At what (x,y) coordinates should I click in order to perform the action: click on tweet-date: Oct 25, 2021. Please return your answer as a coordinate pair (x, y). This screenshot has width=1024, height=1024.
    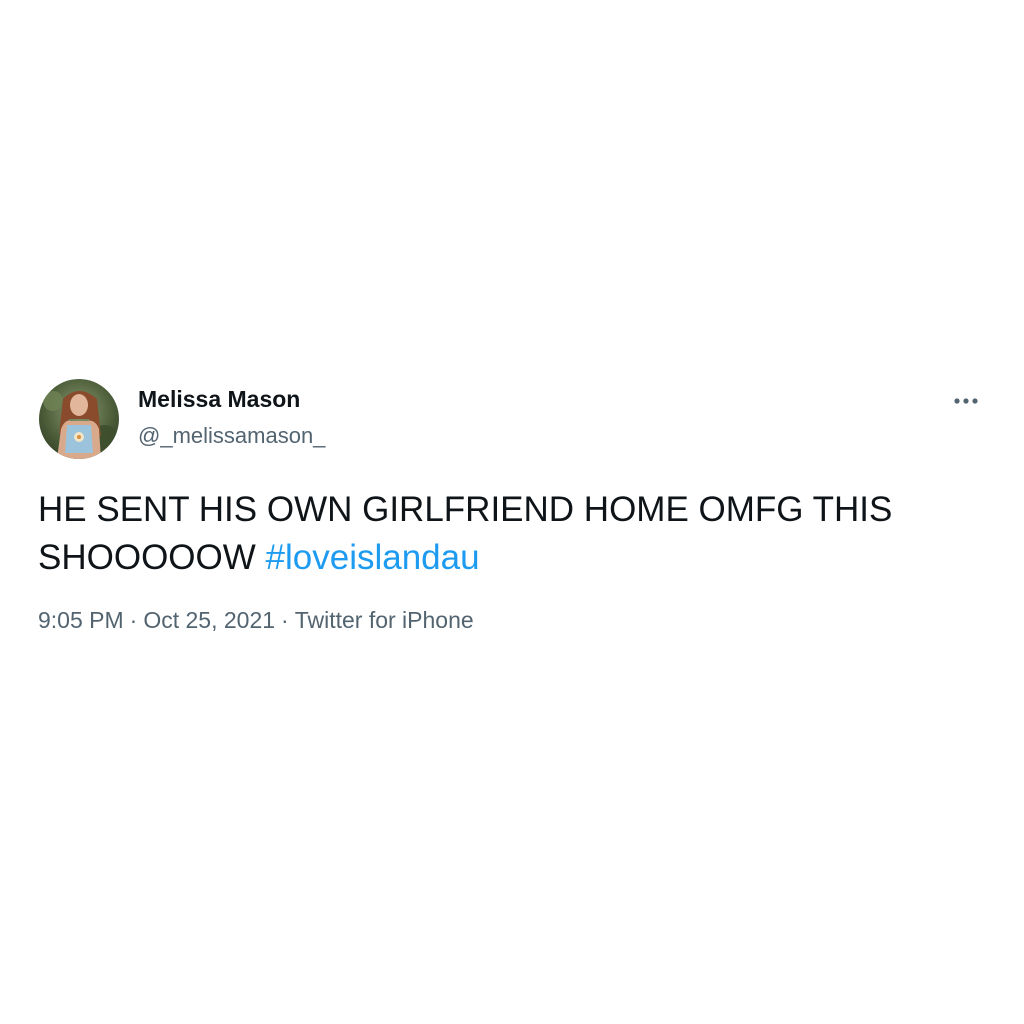
    Looking at the image, I should click on (209, 620).